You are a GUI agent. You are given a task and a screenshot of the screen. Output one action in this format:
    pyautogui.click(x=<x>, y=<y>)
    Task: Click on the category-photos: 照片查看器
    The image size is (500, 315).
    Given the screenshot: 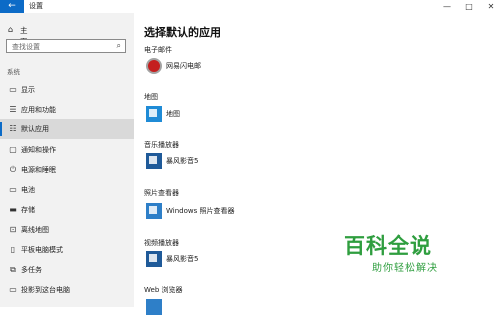 What is the action you would take?
    pyautogui.click(x=161, y=193)
    